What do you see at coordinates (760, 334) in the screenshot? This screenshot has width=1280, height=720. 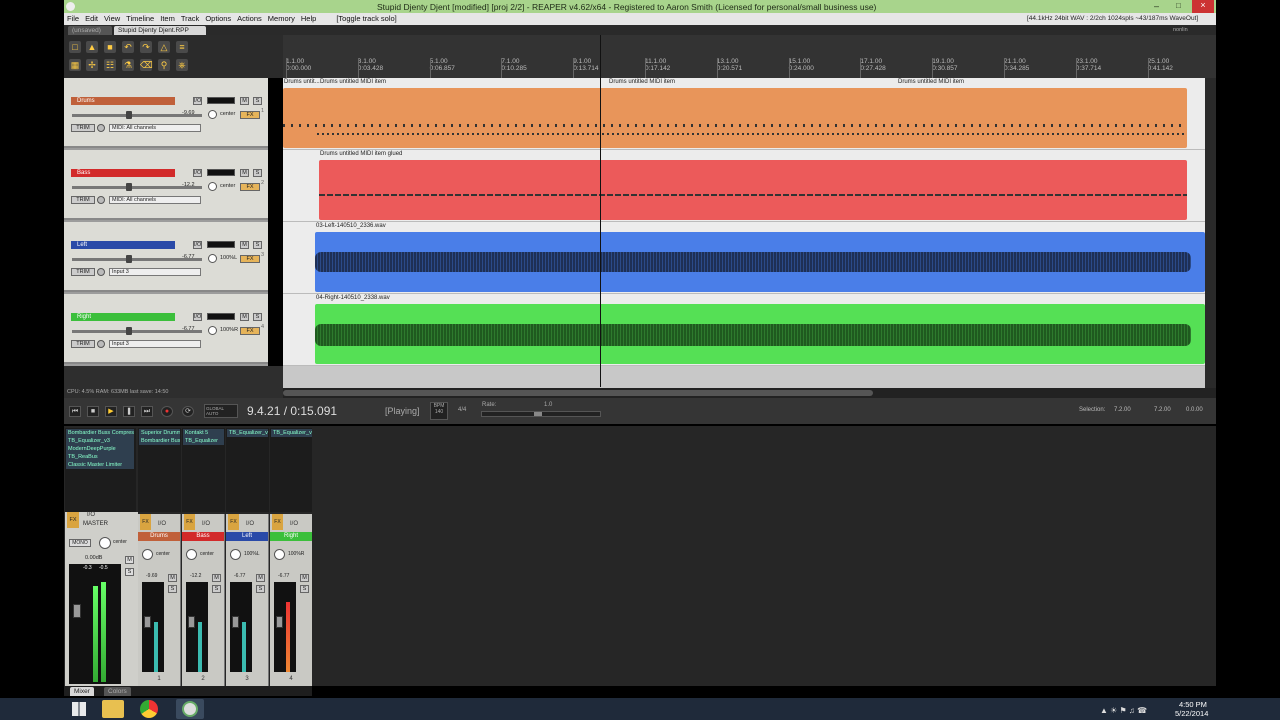 I see `right-audio-item` at bounding box center [760, 334].